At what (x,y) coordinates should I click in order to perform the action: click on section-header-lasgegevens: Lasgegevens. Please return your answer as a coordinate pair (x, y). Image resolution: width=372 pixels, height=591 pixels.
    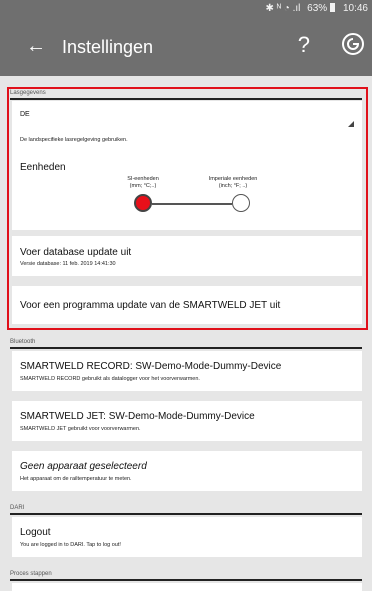
    Looking at the image, I should click on (186, 94).